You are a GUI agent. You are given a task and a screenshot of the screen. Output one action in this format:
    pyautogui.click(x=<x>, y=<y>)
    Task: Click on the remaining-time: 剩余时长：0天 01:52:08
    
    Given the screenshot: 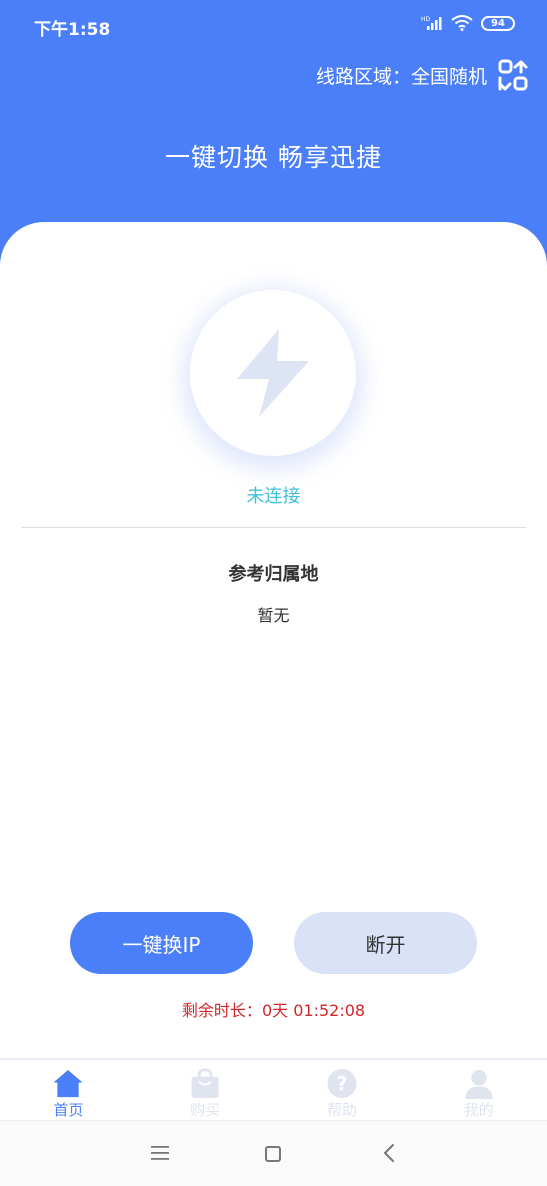 What is the action you would take?
    pyautogui.click(x=273, y=1009)
    